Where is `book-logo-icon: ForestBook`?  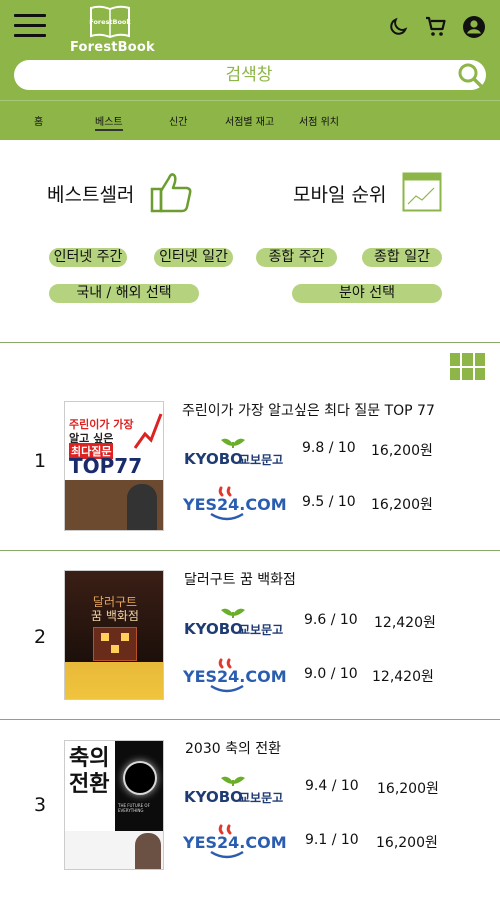 book-logo-icon: ForestBook is located at coordinates (110, 22).